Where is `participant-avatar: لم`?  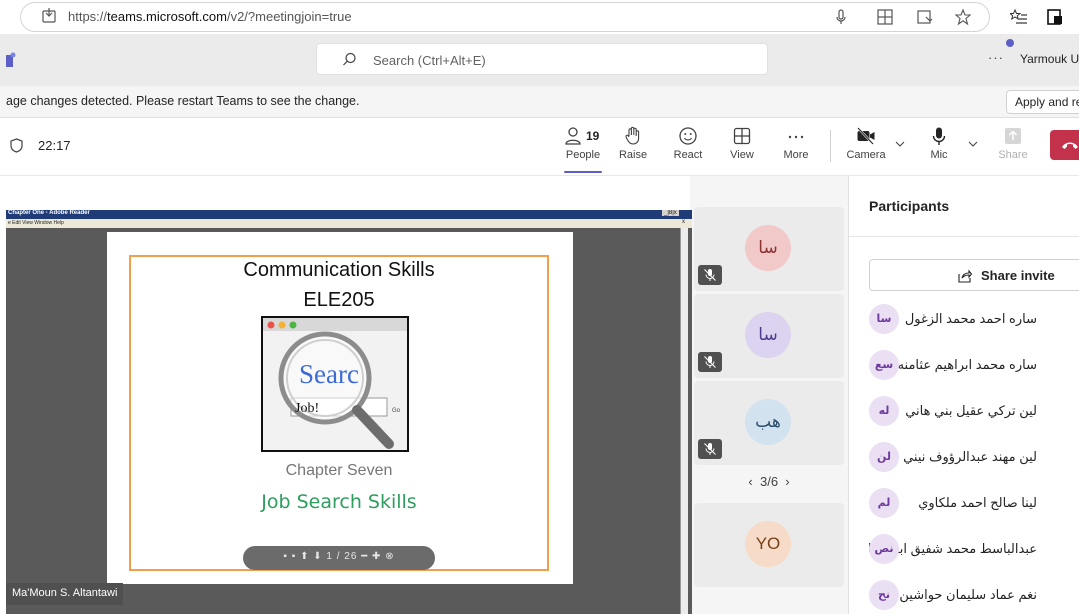
participant-avatar: لم is located at coordinates (884, 503).